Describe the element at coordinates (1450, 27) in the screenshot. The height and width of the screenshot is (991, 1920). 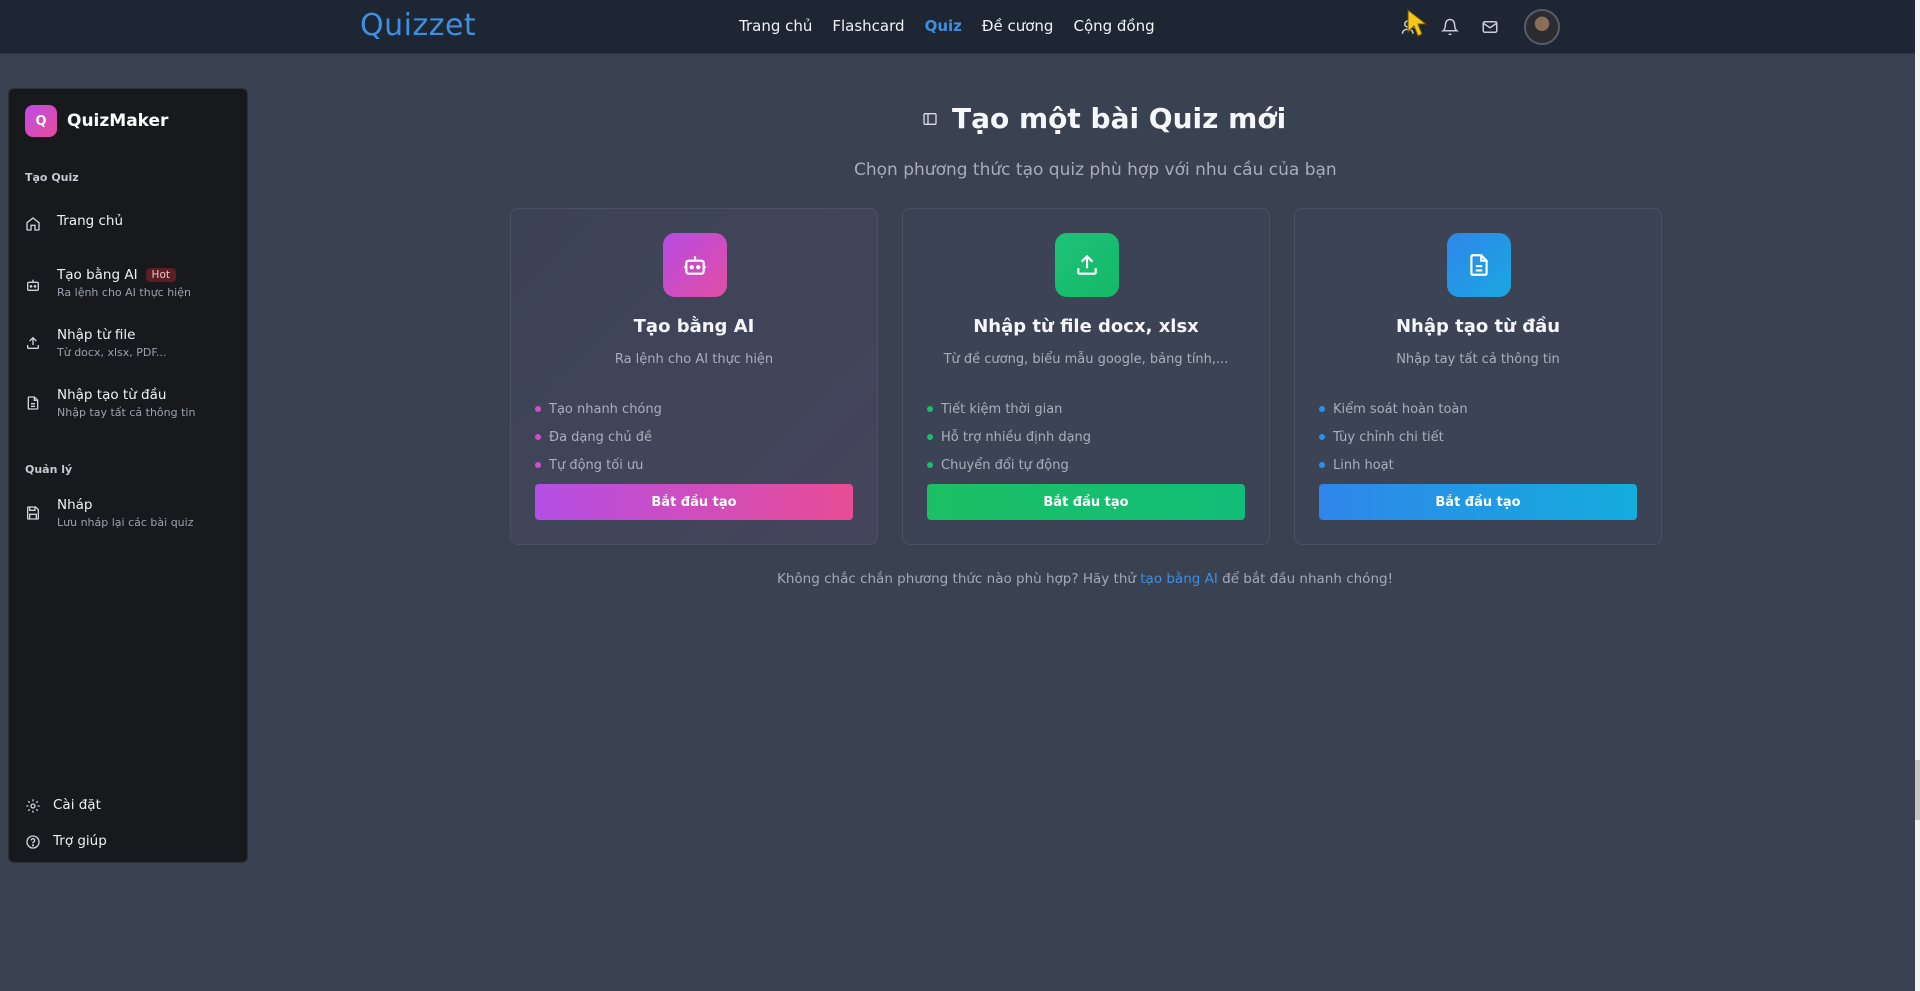
I see `bell-icon` at that location.